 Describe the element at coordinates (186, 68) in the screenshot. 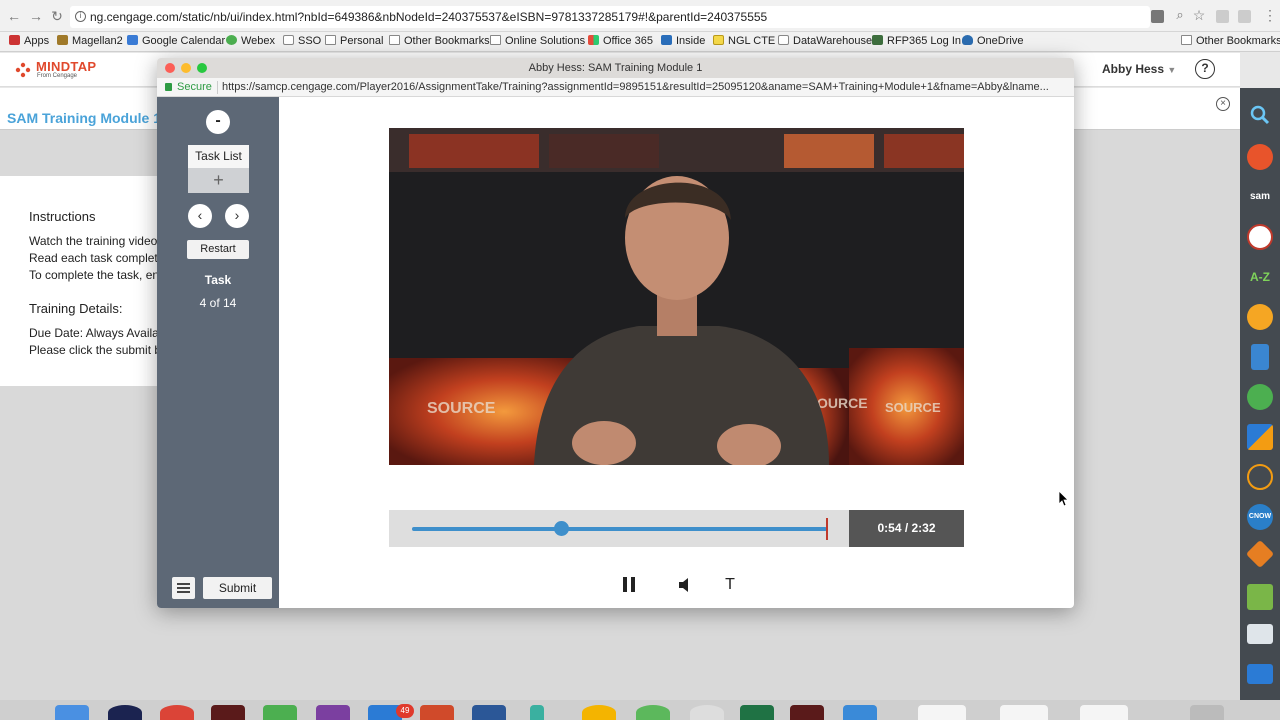

I see `minimize-window-icon` at that location.